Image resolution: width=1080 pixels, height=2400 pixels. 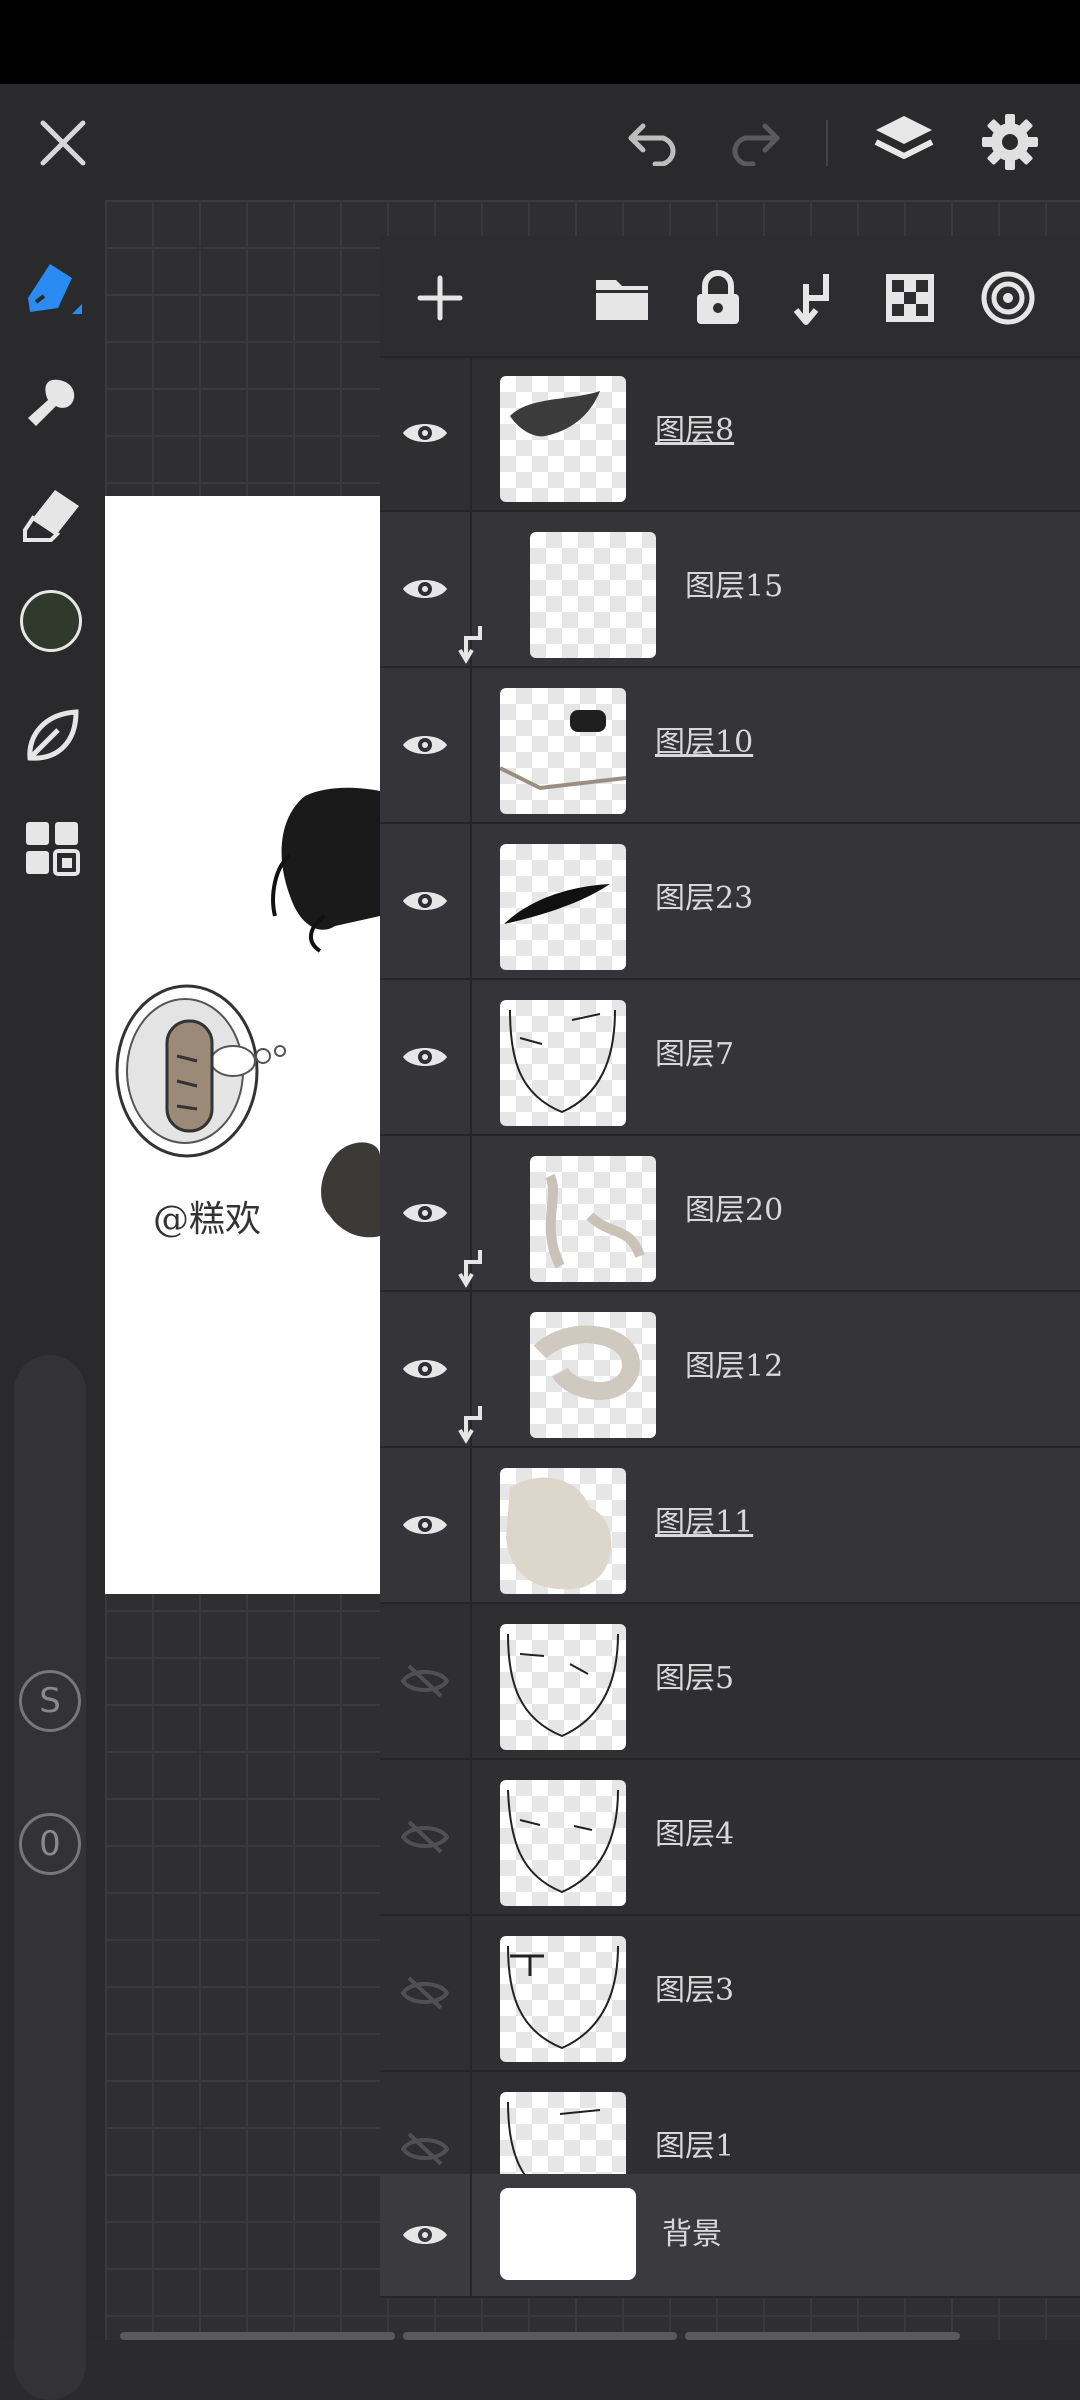 I want to click on layer-row: 图层4, so click(x=730, y=1838).